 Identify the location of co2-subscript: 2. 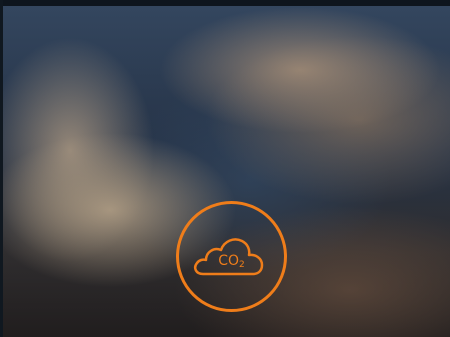
(242, 265).